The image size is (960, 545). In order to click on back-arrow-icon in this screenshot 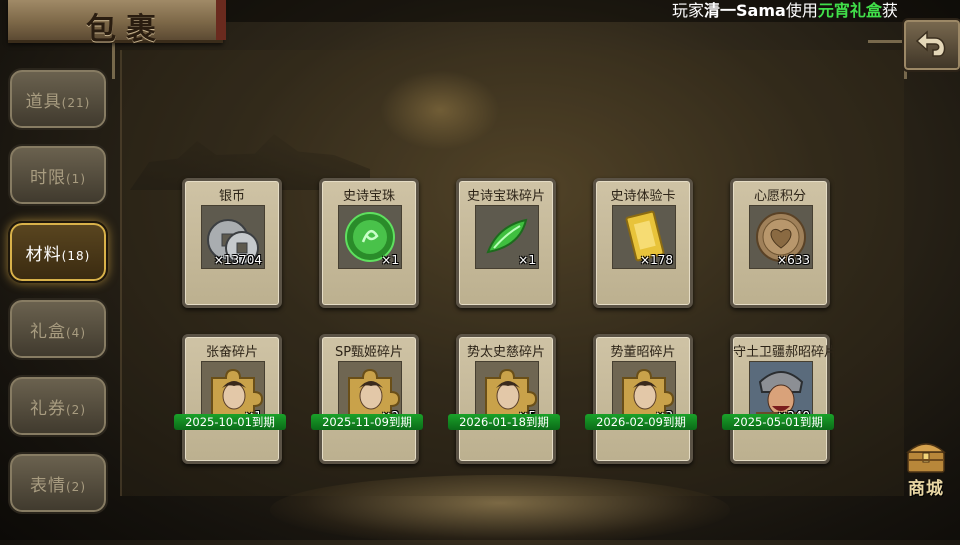, I will do `click(930, 43)`.